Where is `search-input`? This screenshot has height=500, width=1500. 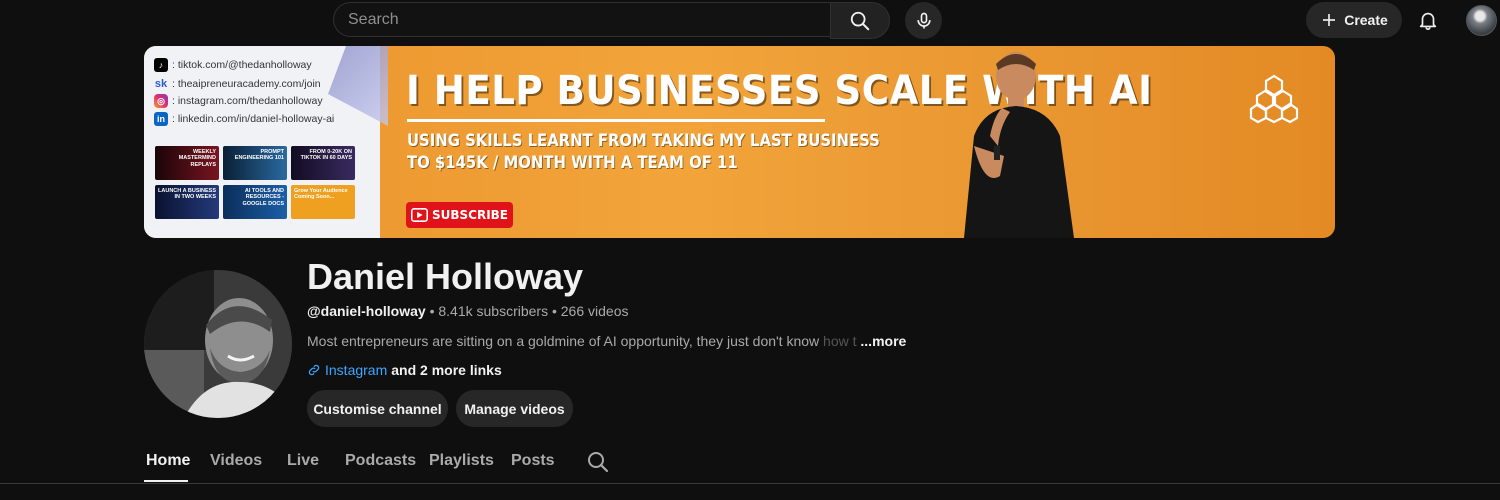 search-input is located at coordinates (582, 19).